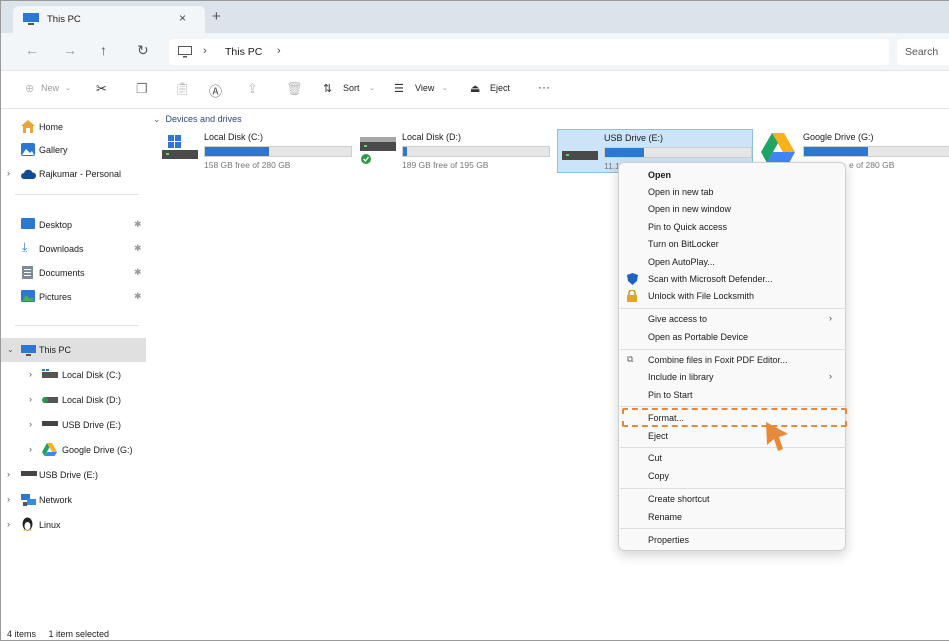  I want to click on new-button: New, so click(50, 88).